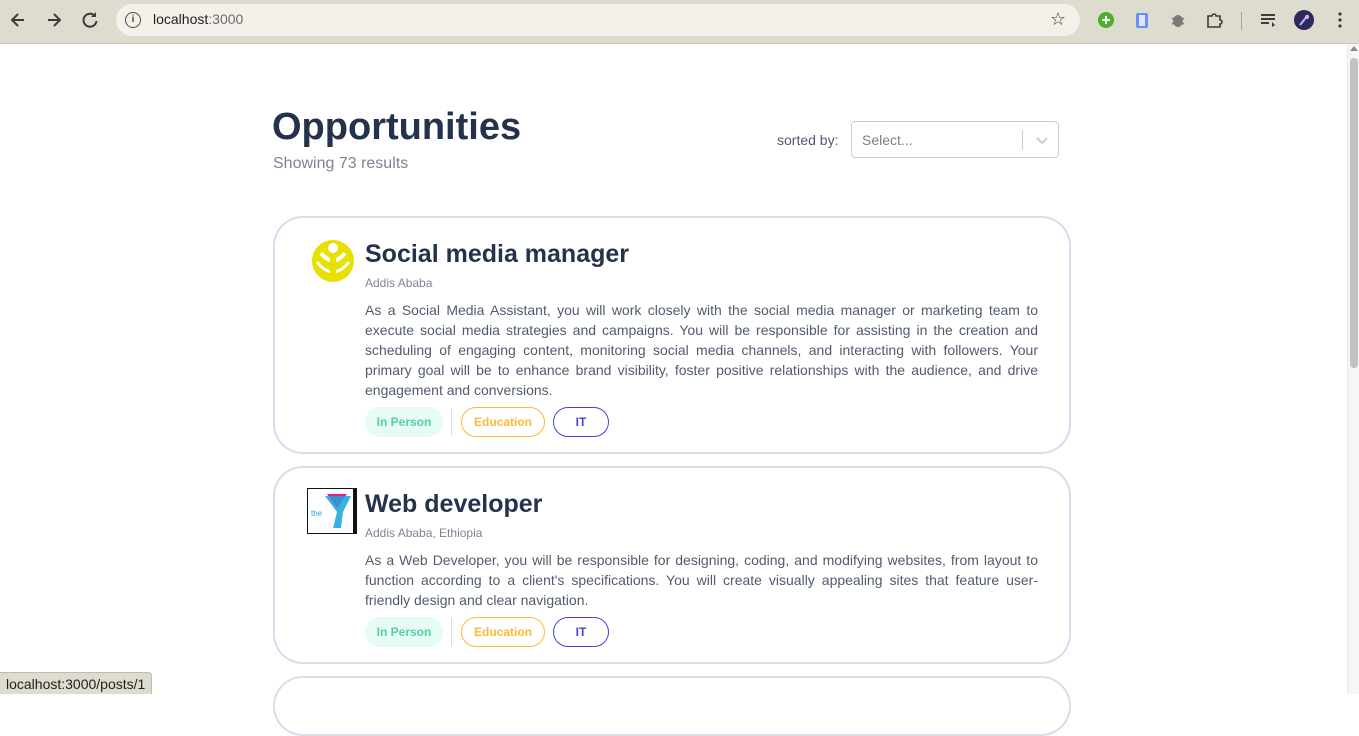 The width and height of the screenshot is (1359, 736). Describe the element at coordinates (497, 254) in the screenshot. I see `post-title: Social media manager` at that location.